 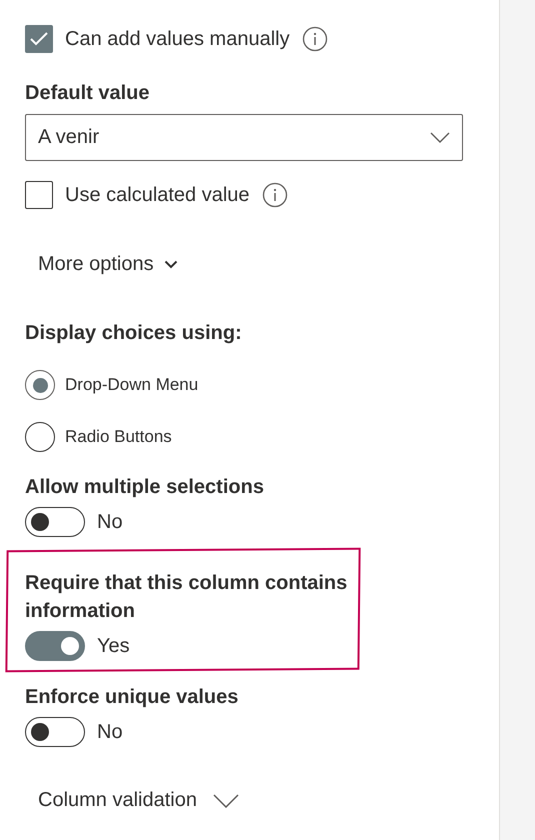 What do you see at coordinates (244, 137) in the screenshot?
I see `dropdown-field: A venir` at bounding box center [244, 137].